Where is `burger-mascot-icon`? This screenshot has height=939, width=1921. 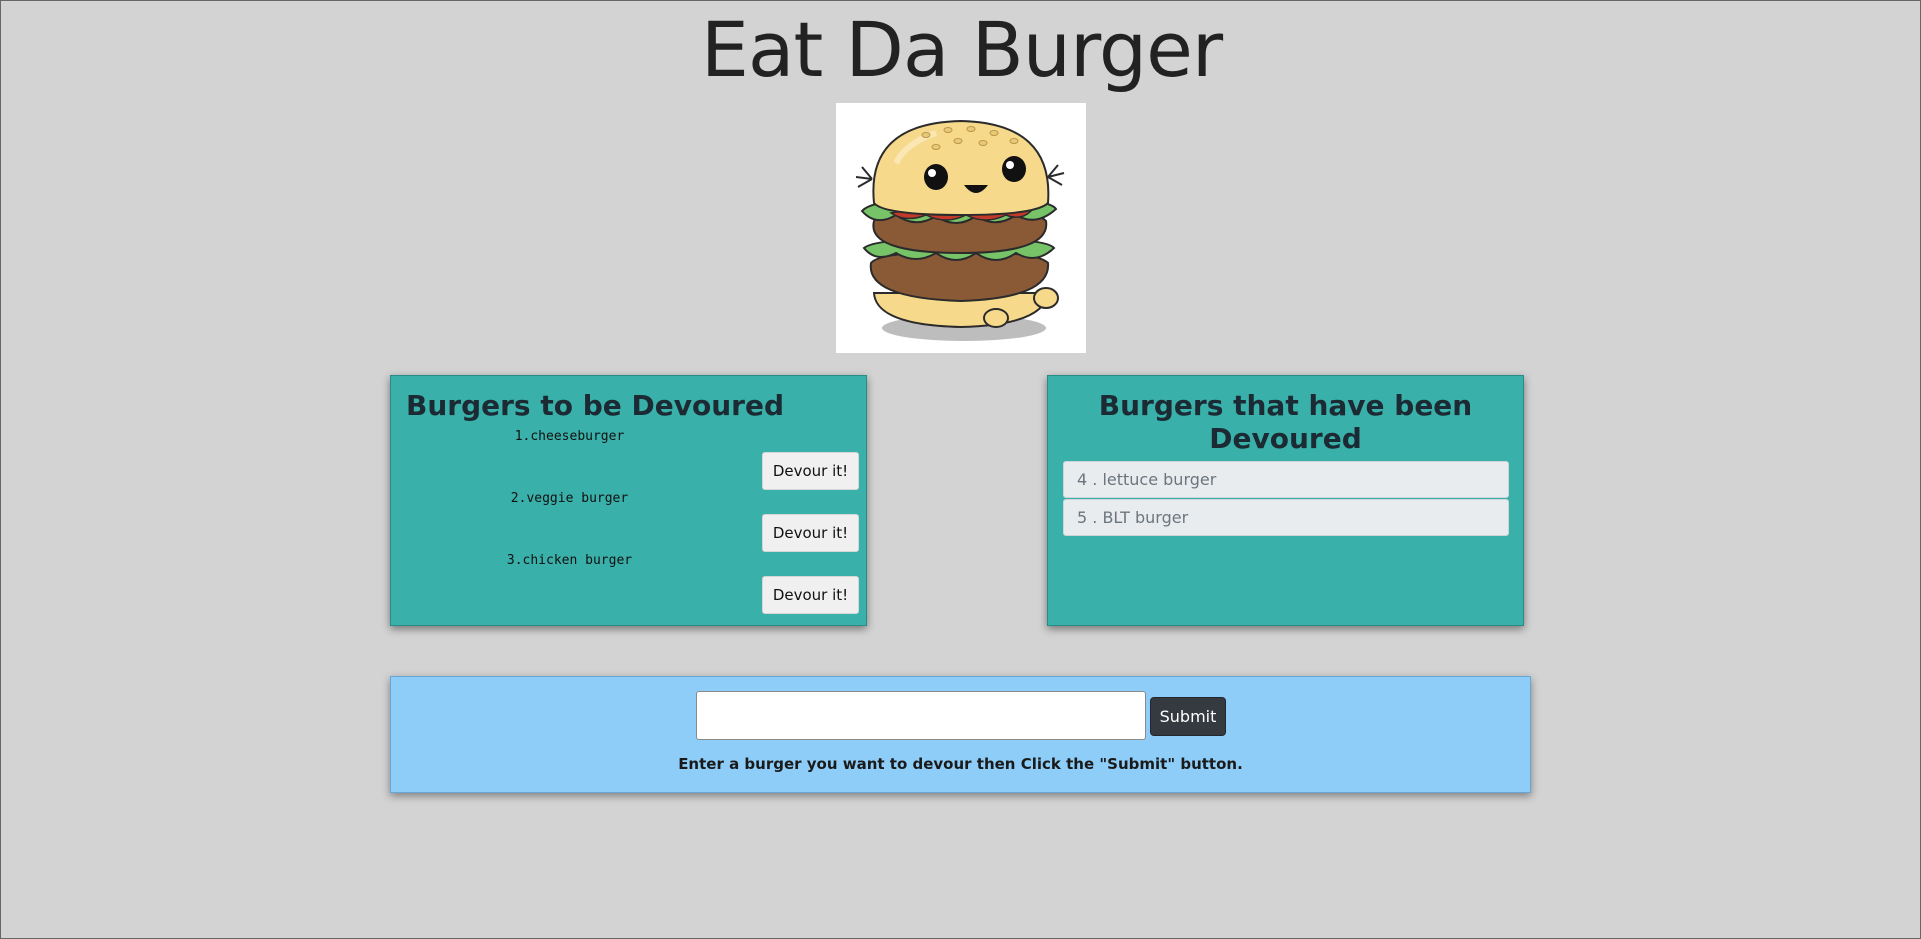
burger-mascot-icon is located at coordinates (960, 230).